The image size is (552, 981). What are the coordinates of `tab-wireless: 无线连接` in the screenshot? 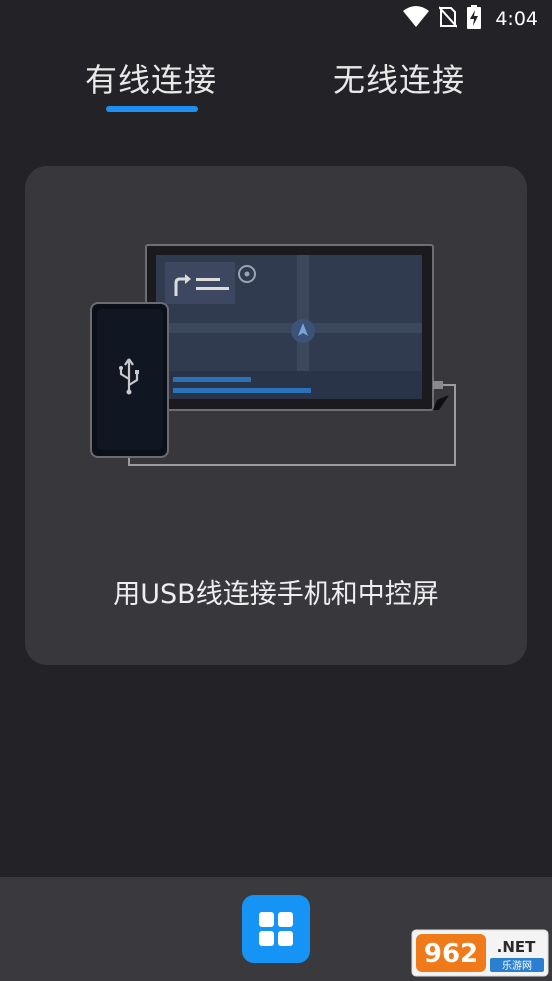 It's located at (399, 78).